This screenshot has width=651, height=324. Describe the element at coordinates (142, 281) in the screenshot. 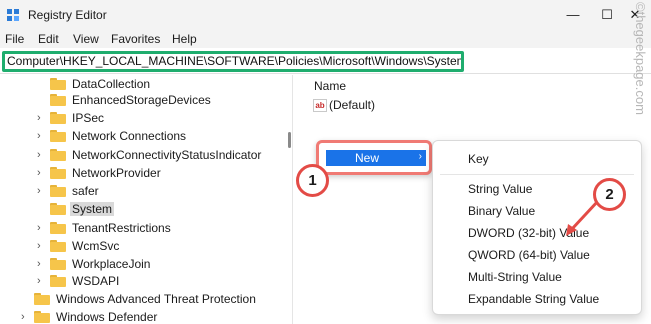

I see `tree-item-wsdapi: › WSDAPI` at that location.